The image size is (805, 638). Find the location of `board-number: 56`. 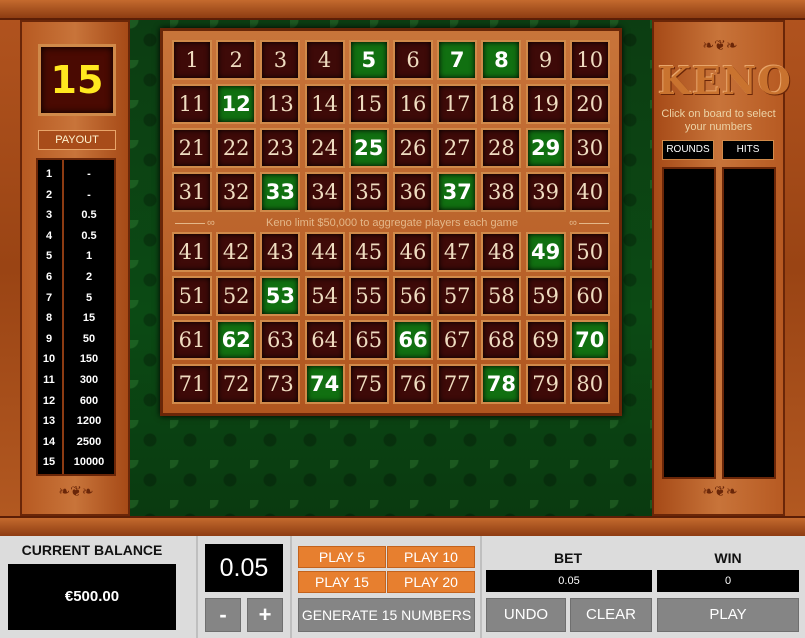

board-number: 56 is located at coordinates (413, 296).